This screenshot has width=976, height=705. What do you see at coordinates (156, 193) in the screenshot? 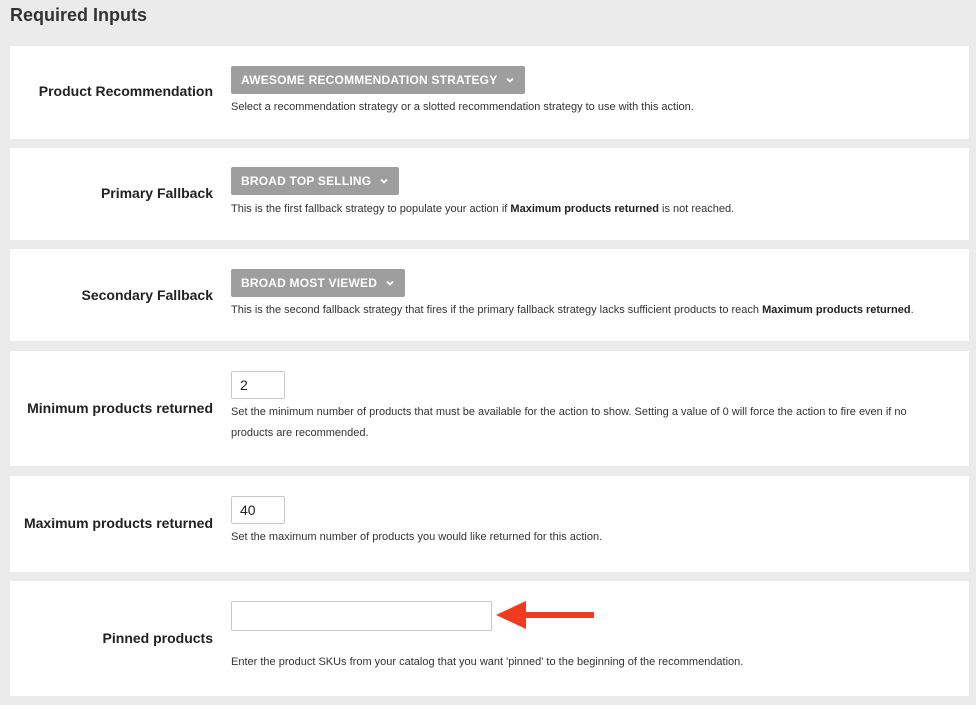
I see `primary-fallback-label: Primary Fallback` at bounding box center [156, 193].